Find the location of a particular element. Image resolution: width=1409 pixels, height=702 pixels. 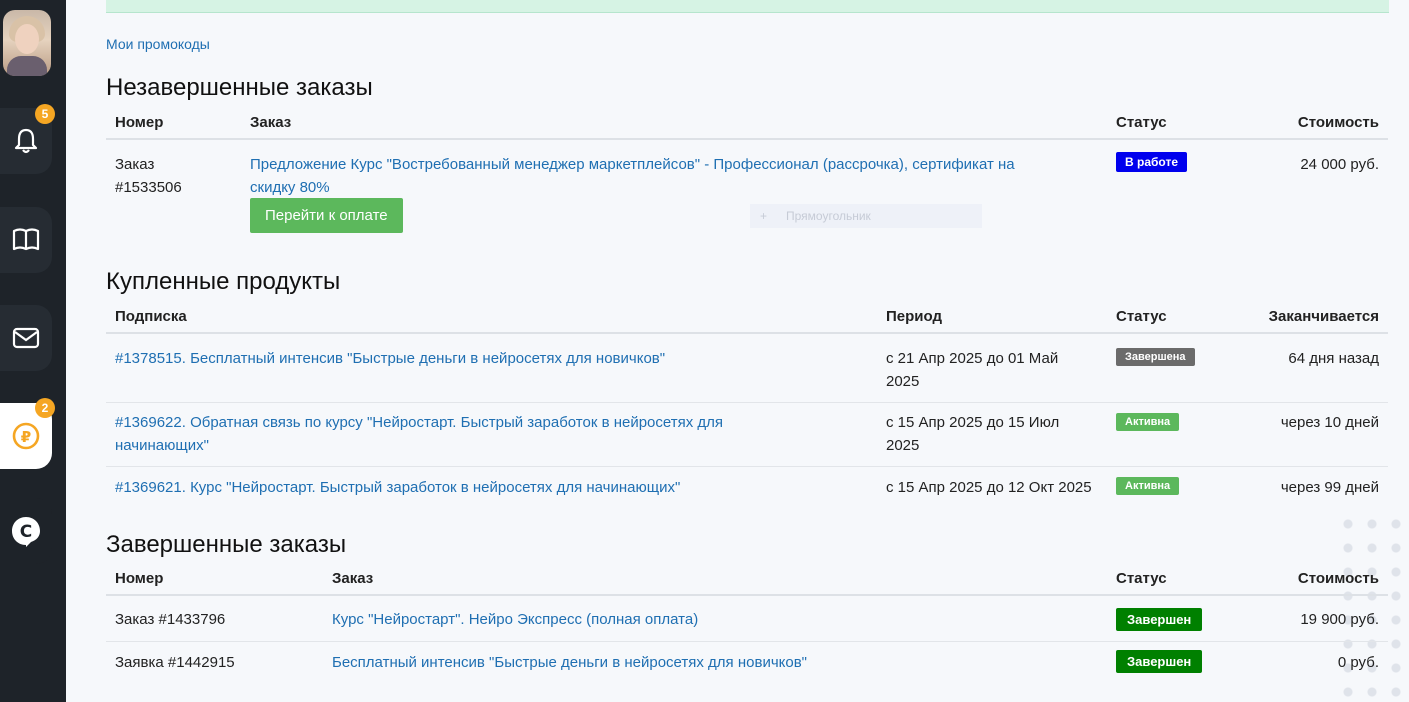

sidebar: 5 ₽ 2 C is located at coordinates (33, 351).